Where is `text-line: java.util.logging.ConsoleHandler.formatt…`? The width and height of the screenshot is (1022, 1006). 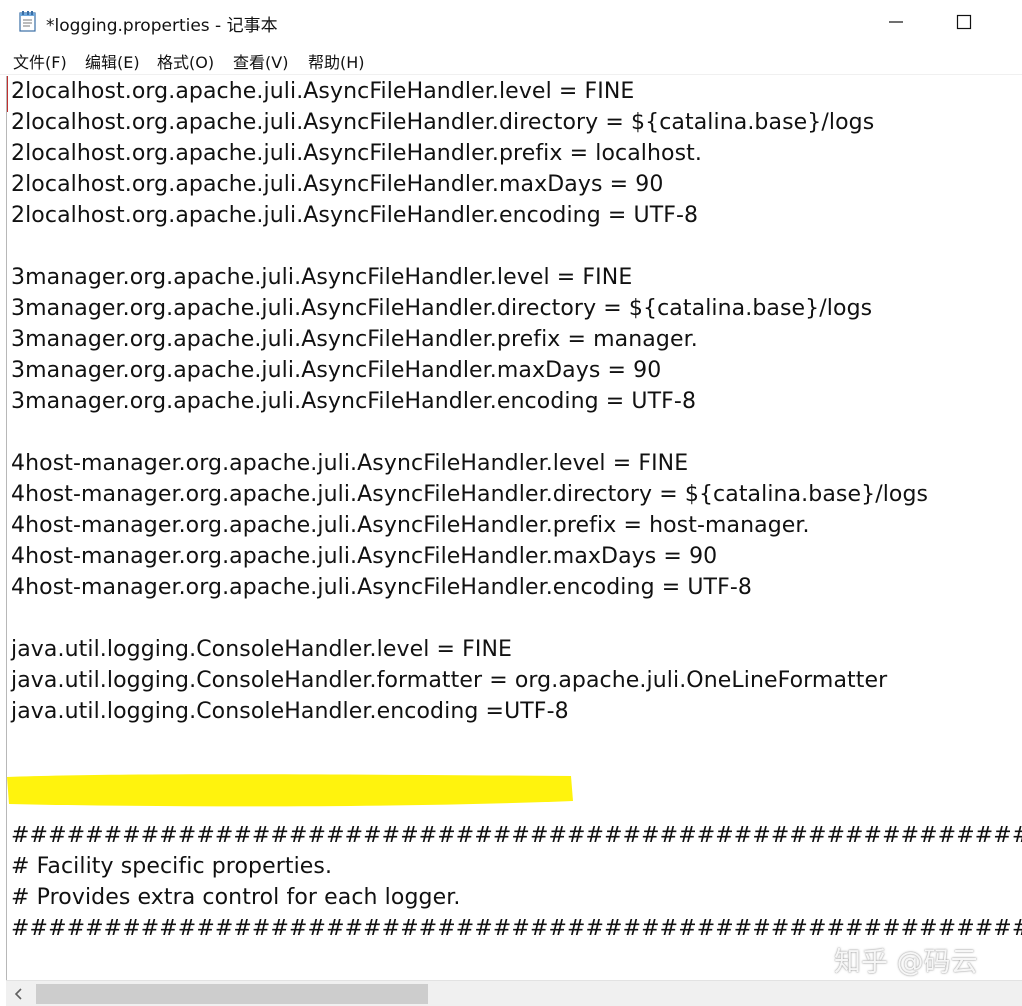 text-line: java.util.logging.ConsoleHandler.formatt… is located at coordinates (449, 680).